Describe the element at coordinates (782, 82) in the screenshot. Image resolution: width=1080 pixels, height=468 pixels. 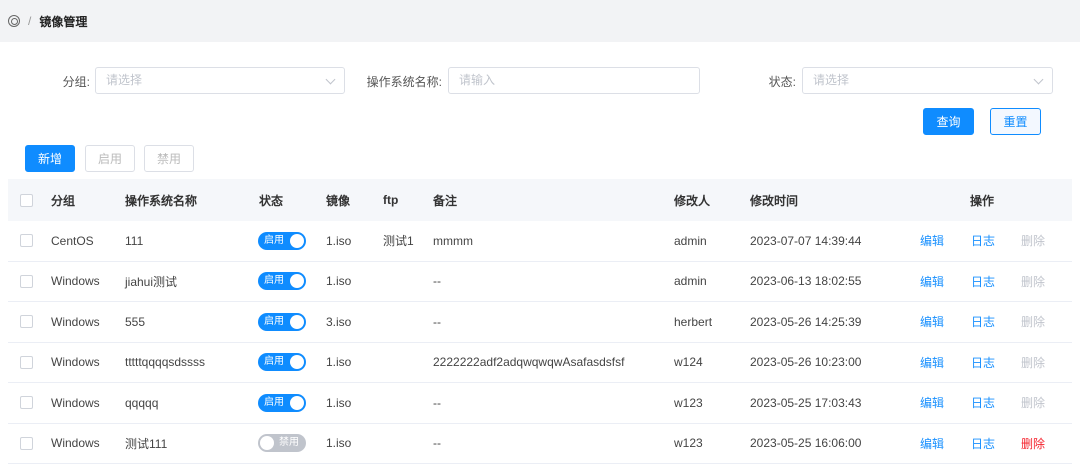
I see `status-filter-label: 状态:` at that location.